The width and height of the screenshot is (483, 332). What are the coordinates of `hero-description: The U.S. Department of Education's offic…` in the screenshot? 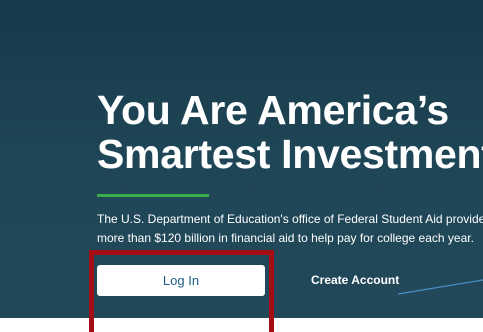 It's located at (290, 229).